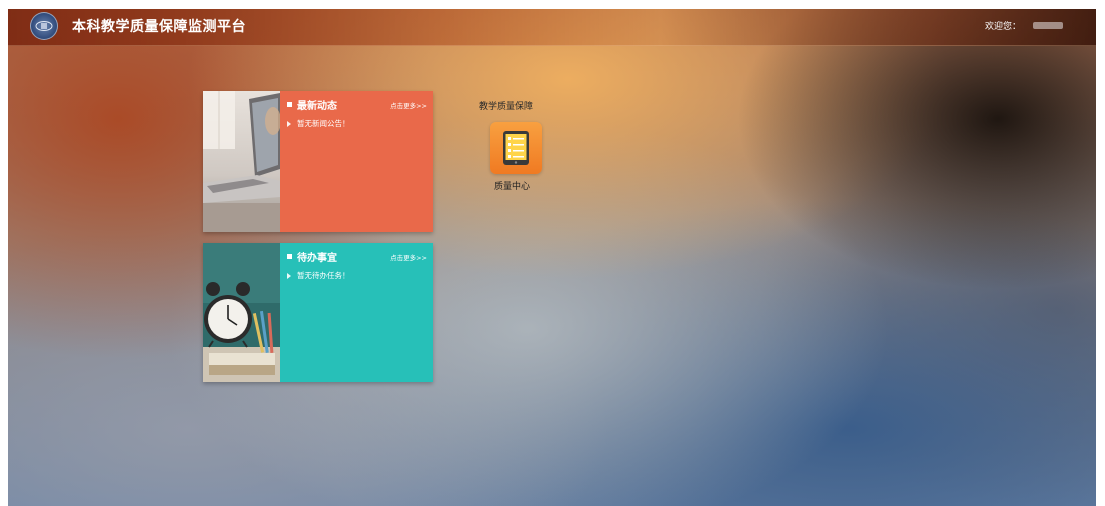 The height and width of the screenshot is (506, 1105). Describe the element at coordinates (408, 105) in the screenshot. I see `news-more-link: 点击更多>>` at that location.